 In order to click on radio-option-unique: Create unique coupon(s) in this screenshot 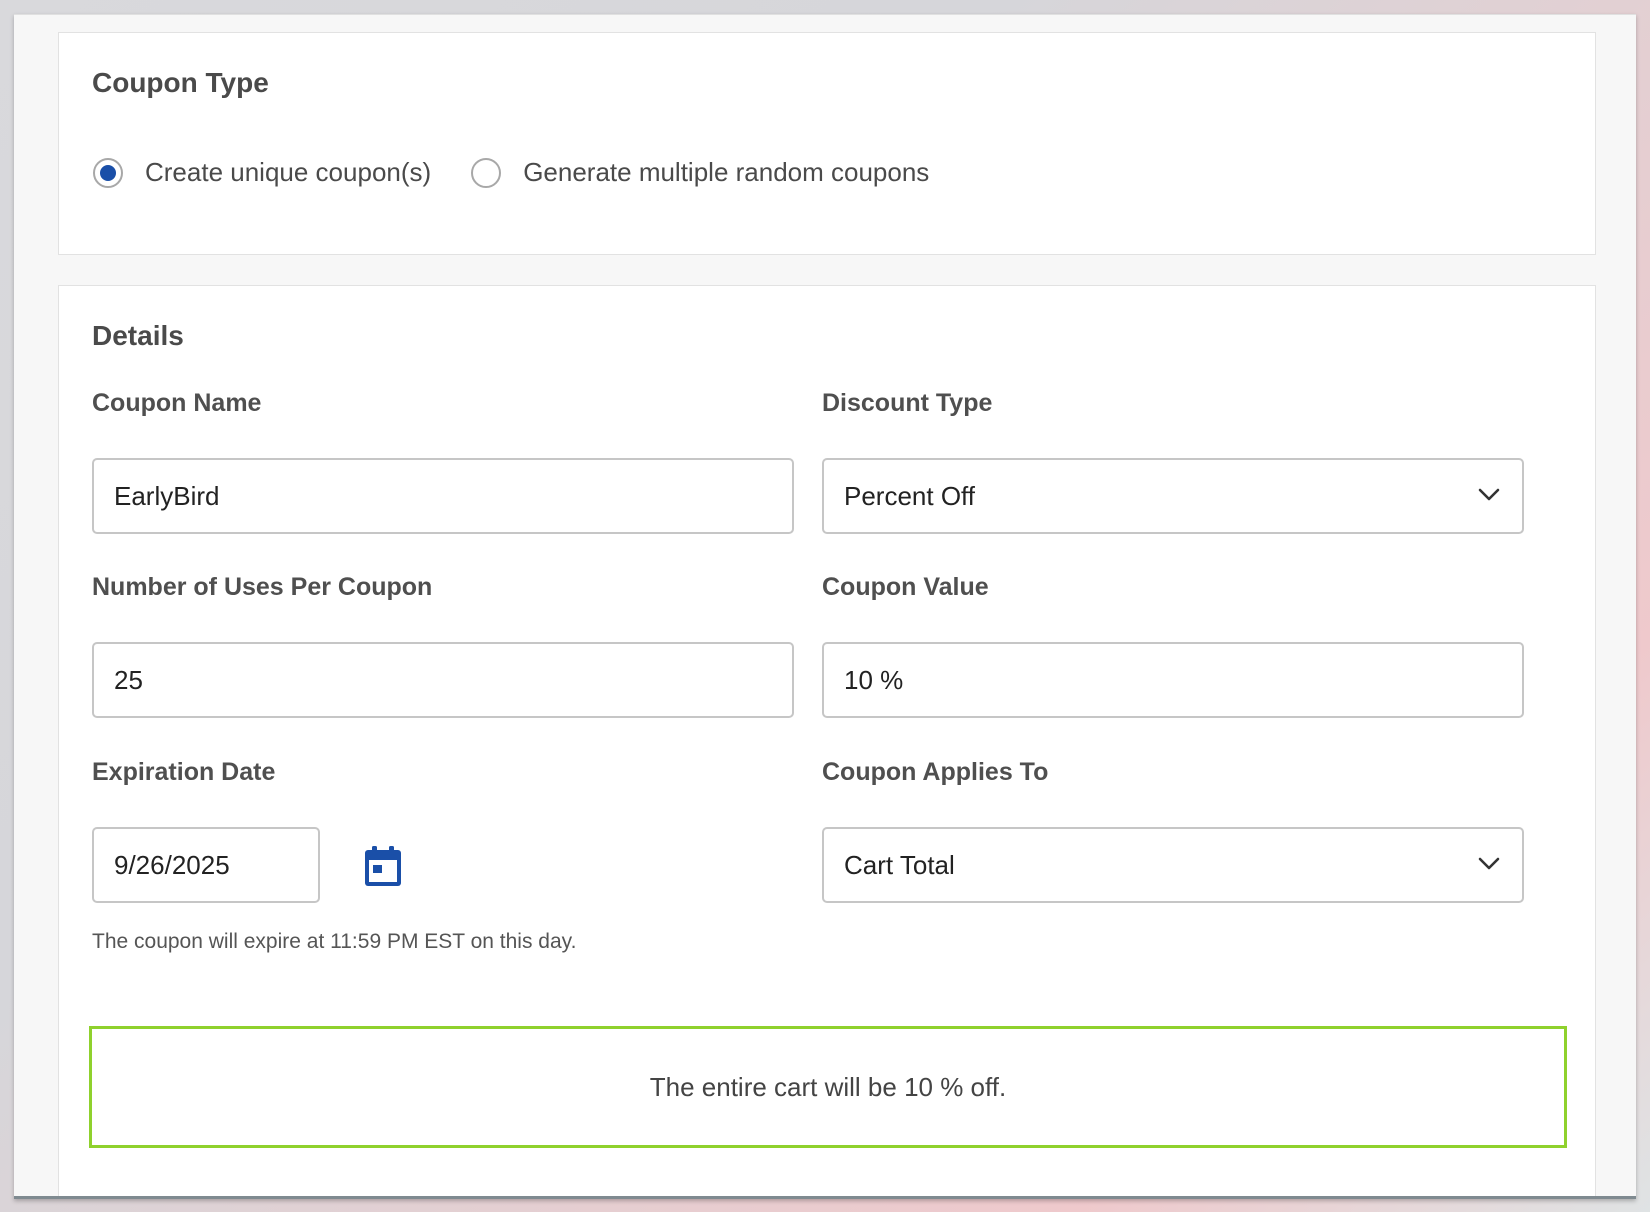, I will do `click(262, 172)`.